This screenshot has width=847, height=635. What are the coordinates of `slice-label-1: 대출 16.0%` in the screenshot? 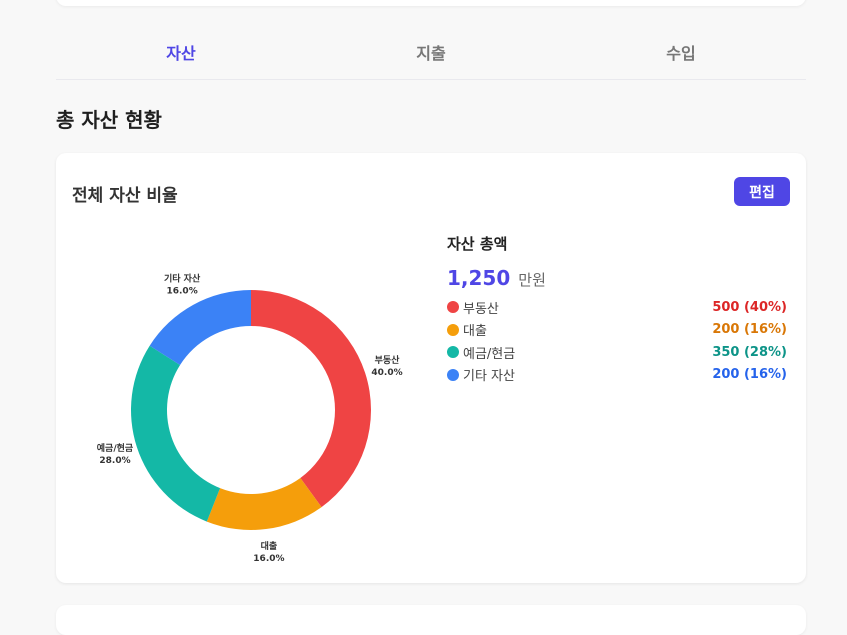 It's located at (268, 552).